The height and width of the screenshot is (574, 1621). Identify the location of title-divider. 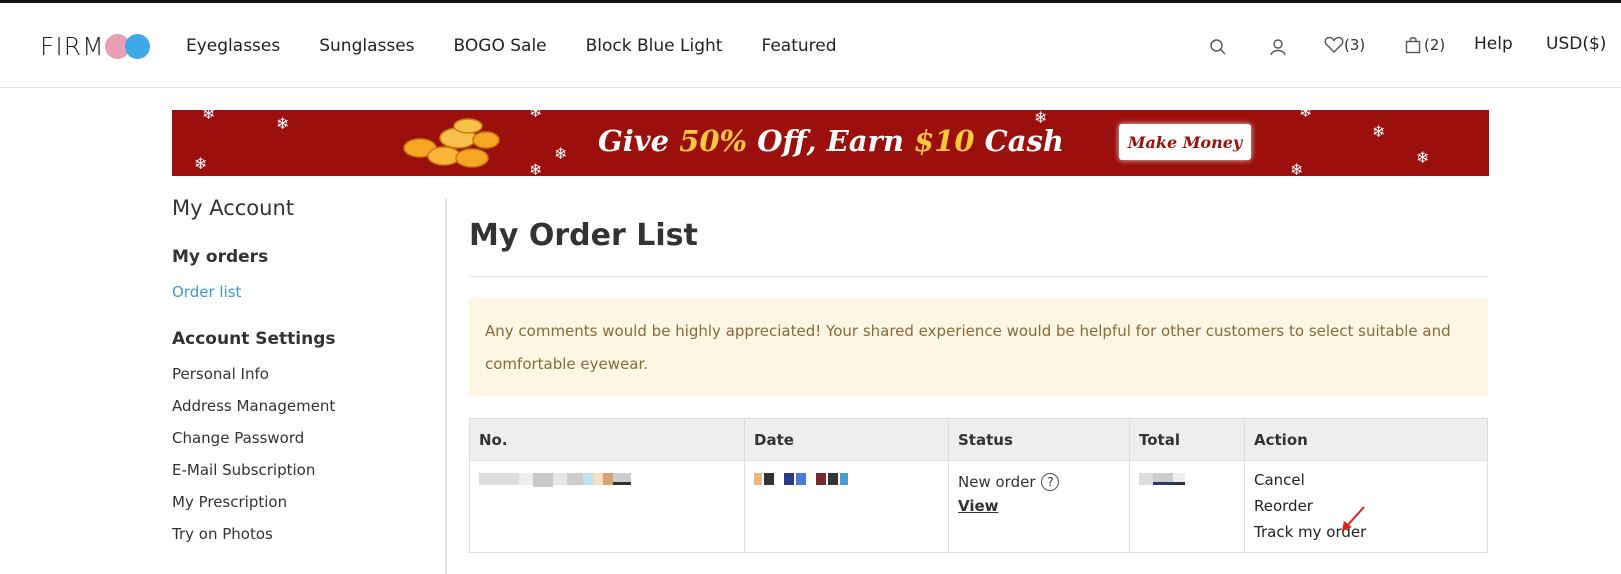
(978, 276).